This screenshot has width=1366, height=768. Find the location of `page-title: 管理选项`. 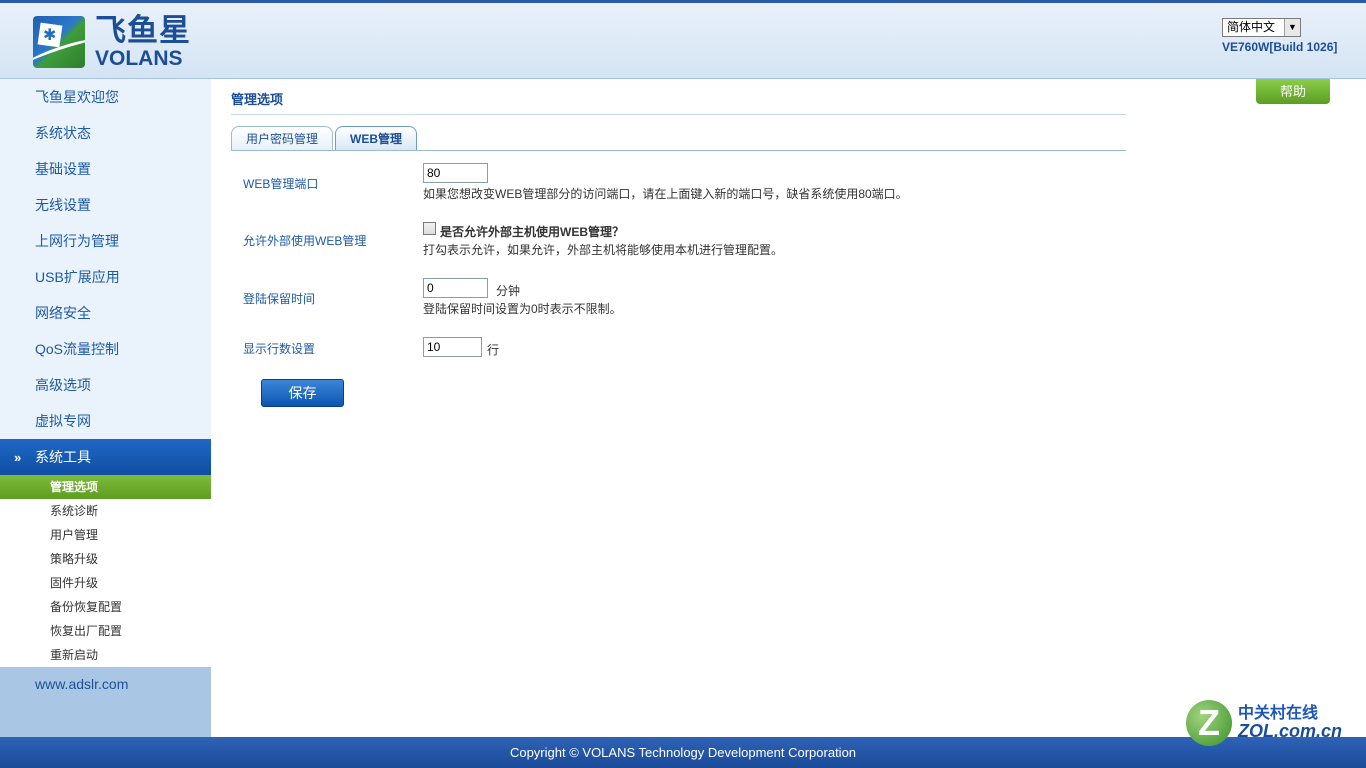

page-title: 管理选项 is located at coordinates (257, 99).